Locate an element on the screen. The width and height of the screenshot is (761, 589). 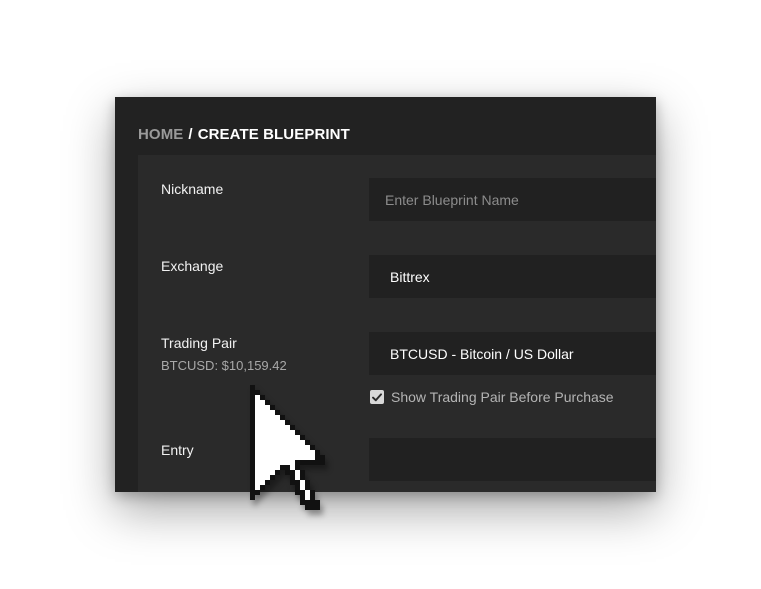
show-trading-pair-option: Show Trading Pair Before Purchase is located at coordinates (492, 397).